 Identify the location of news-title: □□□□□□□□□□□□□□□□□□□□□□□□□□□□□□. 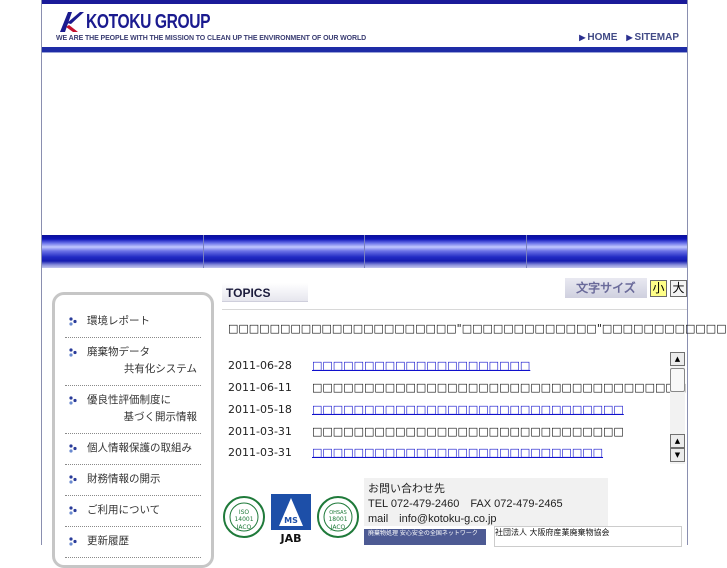
(468, 431).